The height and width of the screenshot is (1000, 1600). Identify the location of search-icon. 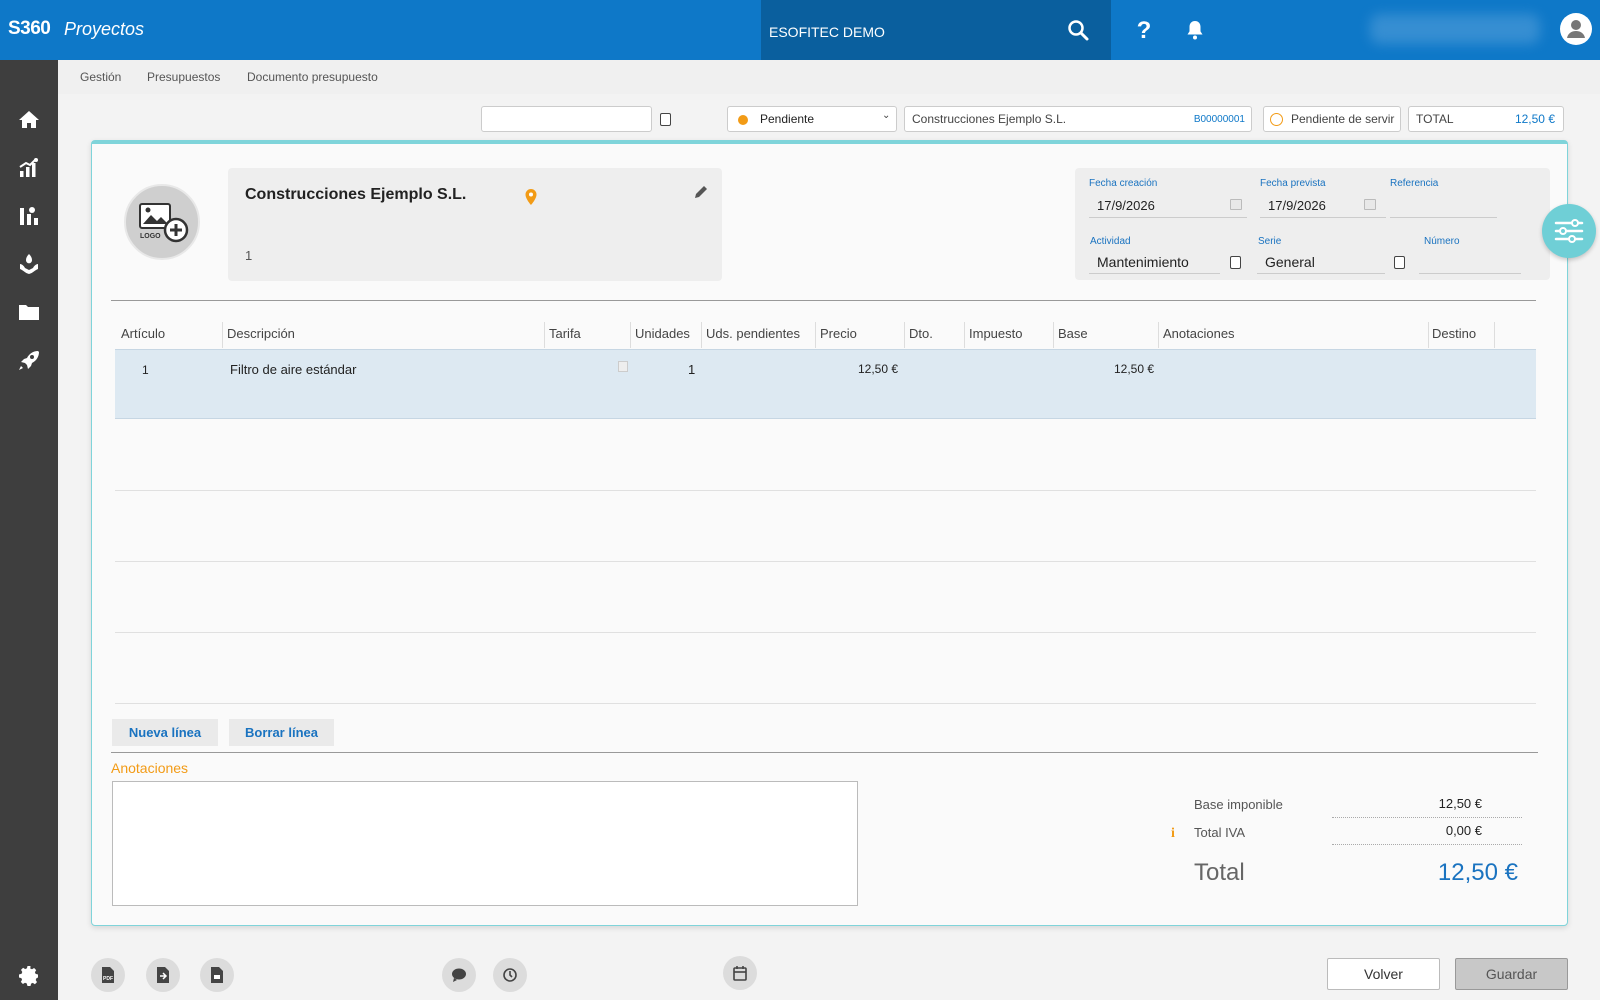
(1078, 30).